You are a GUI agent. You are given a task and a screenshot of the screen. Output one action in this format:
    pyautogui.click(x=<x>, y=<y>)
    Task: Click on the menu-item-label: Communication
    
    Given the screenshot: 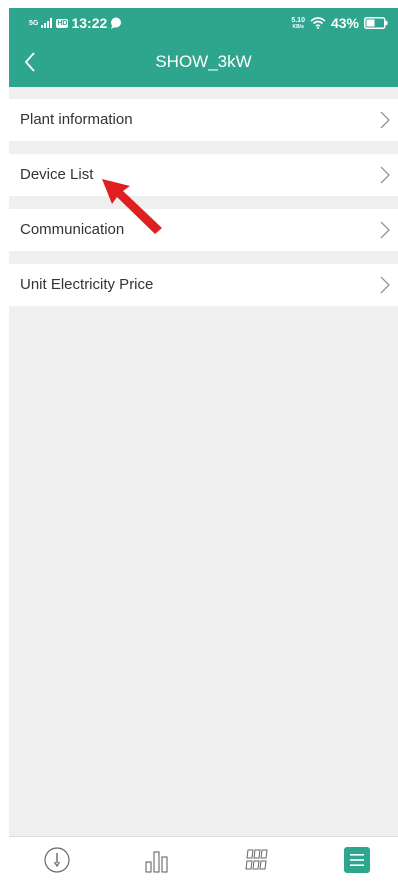 What is the action you would take?
    pyautogui.click(x=72, y=229)
    